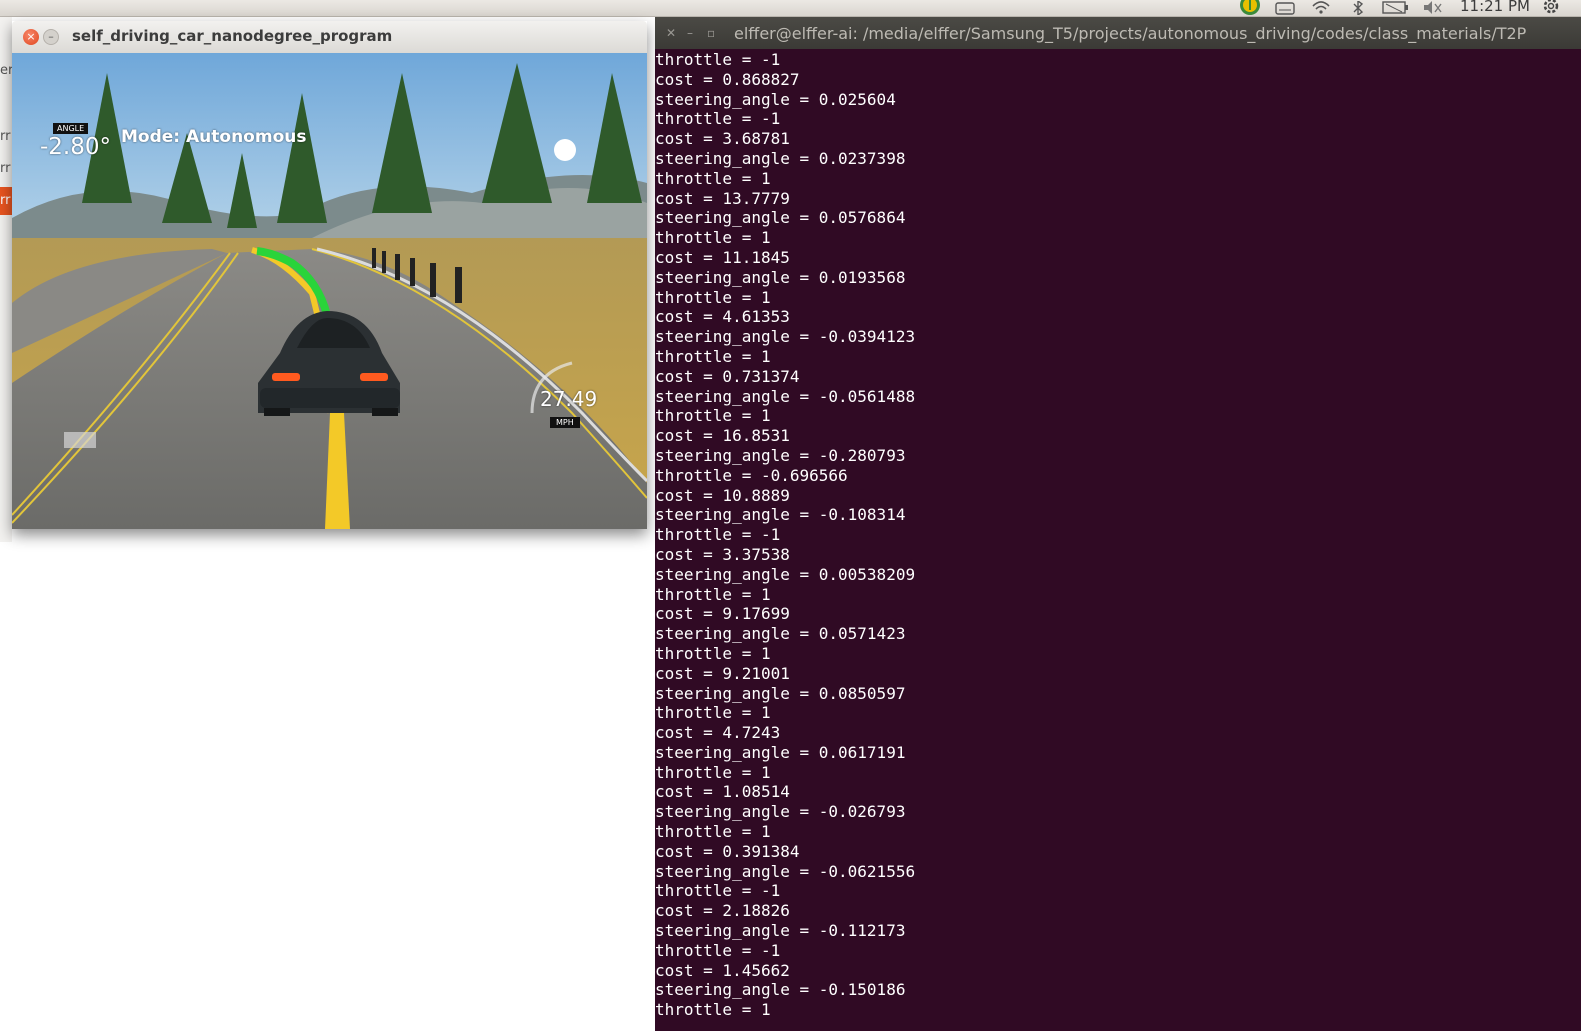  I want to click on terminal-line: steering_angle = -0.150186, so click(780, 990).